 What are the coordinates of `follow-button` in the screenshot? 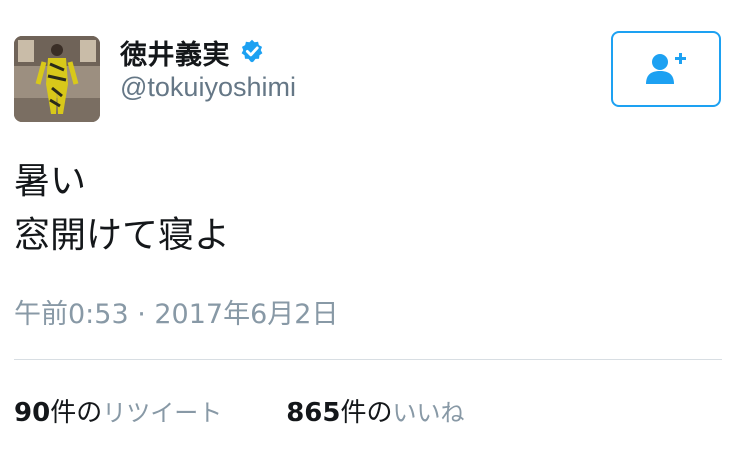 It's located at (666, 69).